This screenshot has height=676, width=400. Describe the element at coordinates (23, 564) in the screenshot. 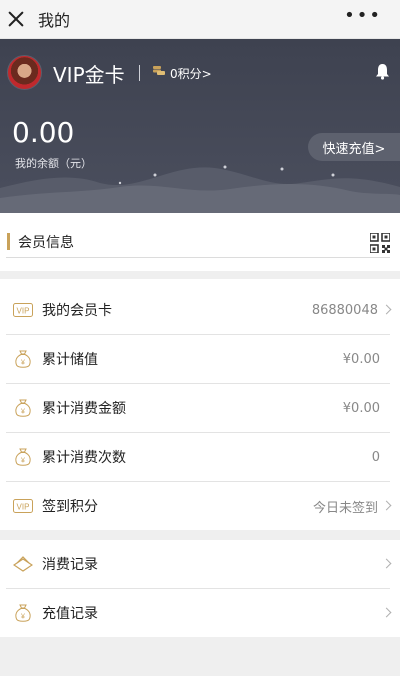

I see `stack-icon` at that location.